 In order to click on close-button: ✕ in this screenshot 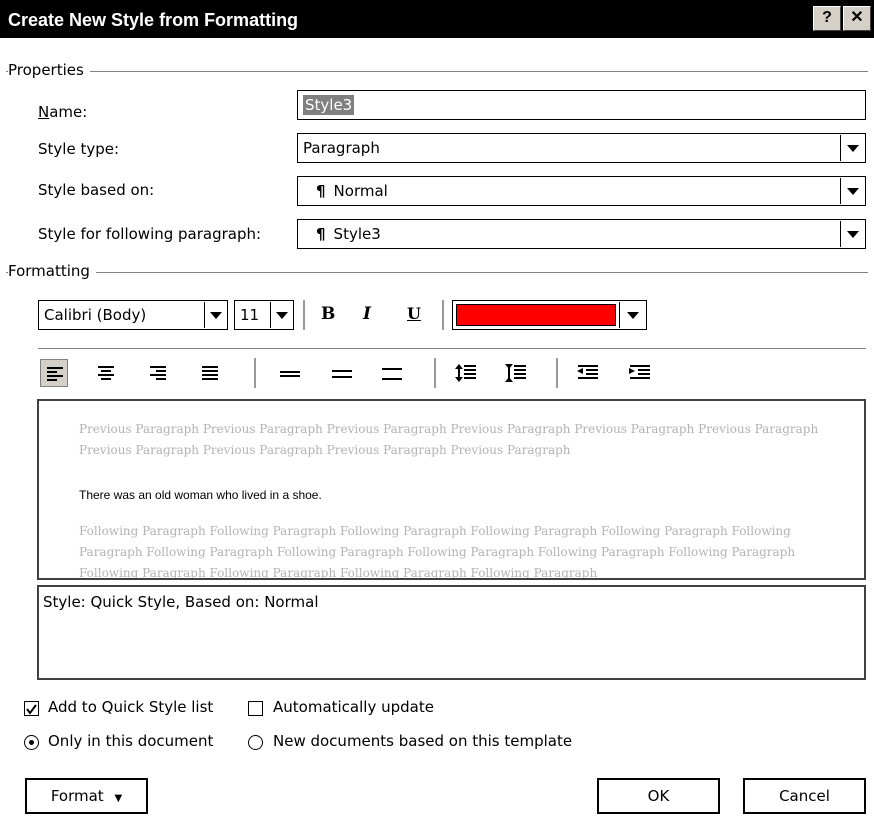, I will do `click(857, 18)`.